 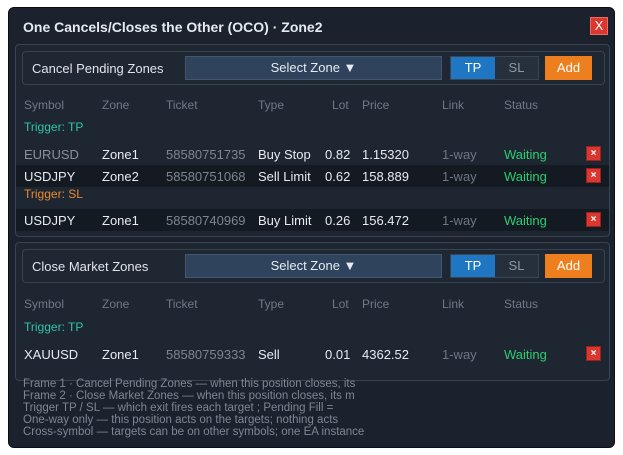 What do you see at coordinates (385, 354) in the screenshot?
I see `price-cell: 4362.52` at bounding box center [385, 354].